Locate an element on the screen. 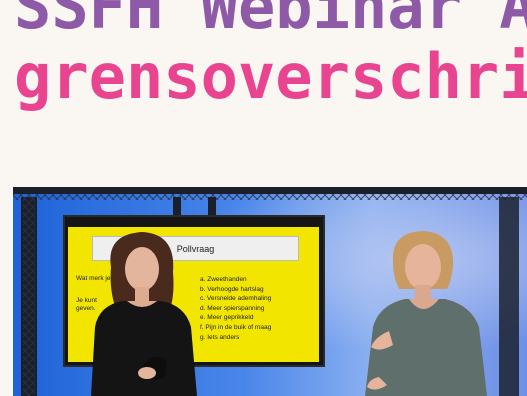  presenter-right is located at coordinates (426, 313).